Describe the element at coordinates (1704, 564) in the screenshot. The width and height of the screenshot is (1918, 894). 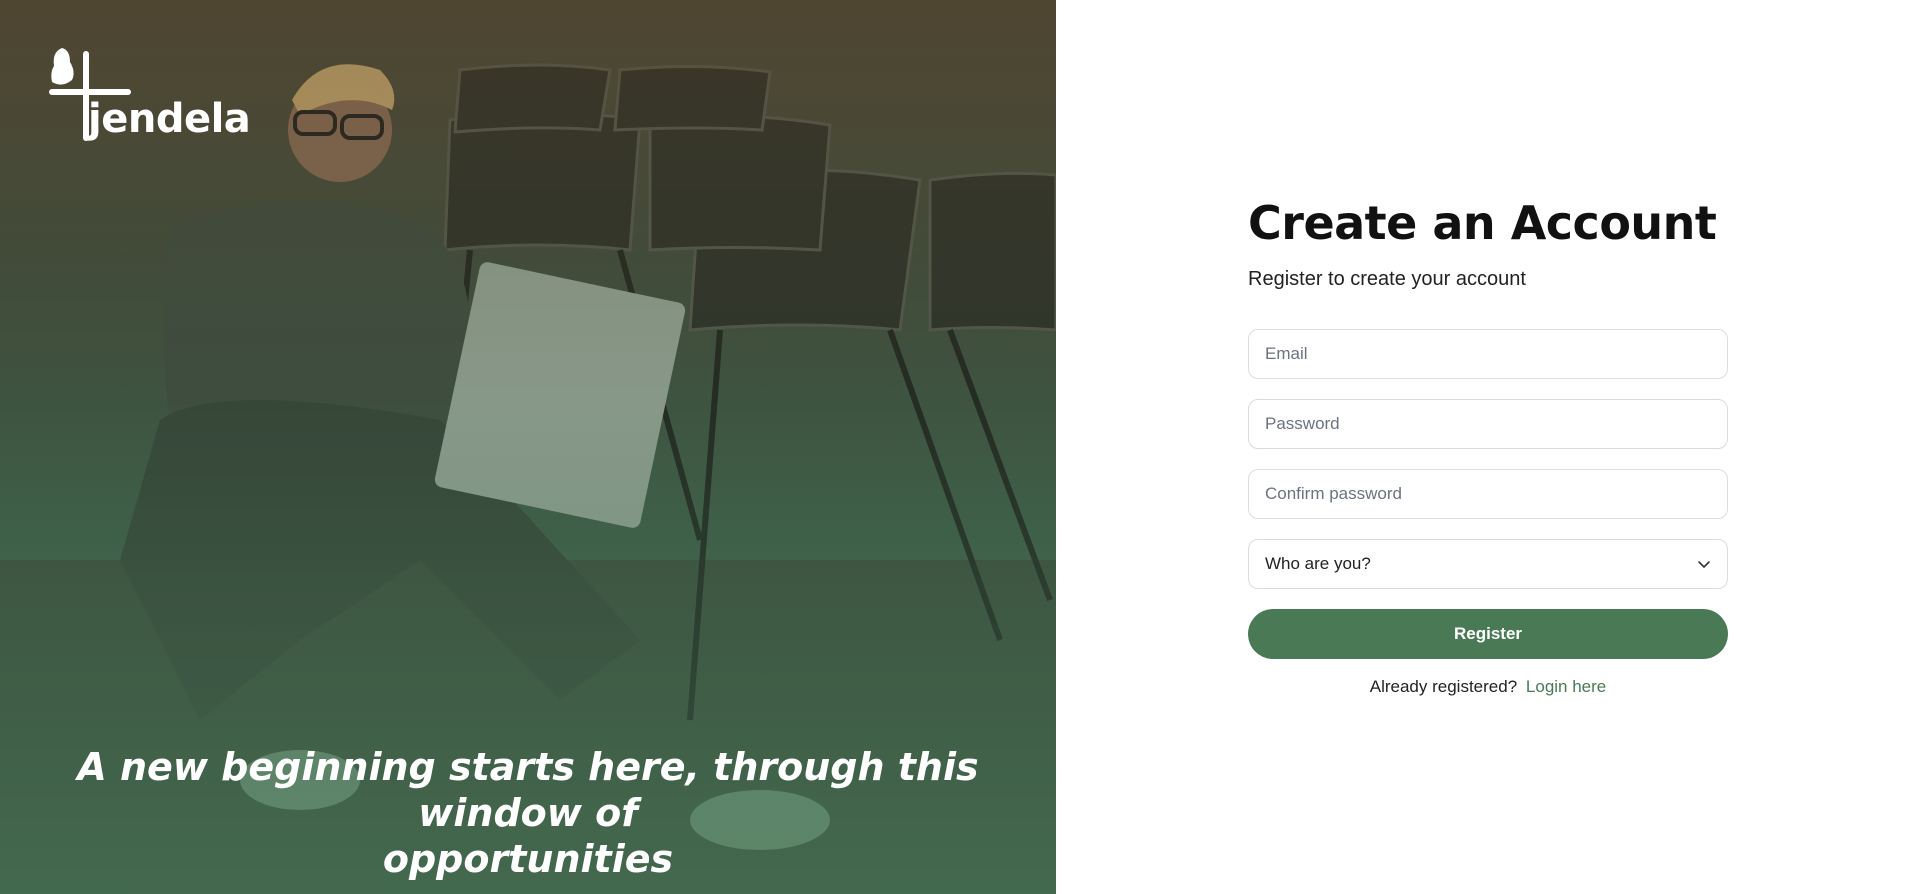
I see `chevron-down-icon` at that location.